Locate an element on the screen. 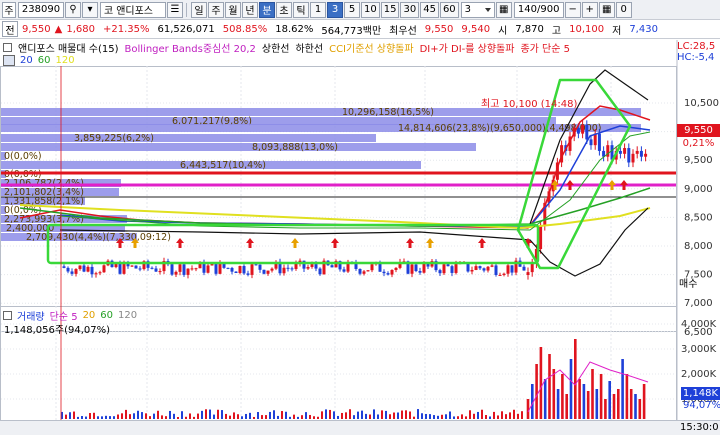  search-icon: ⚲ is located at coordinates (73, 9).